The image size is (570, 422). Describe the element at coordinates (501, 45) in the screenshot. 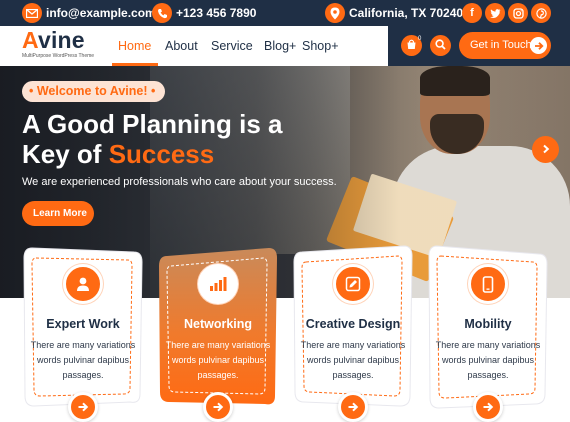

I see `get-in-touch-label: Get in Touch` at that location.